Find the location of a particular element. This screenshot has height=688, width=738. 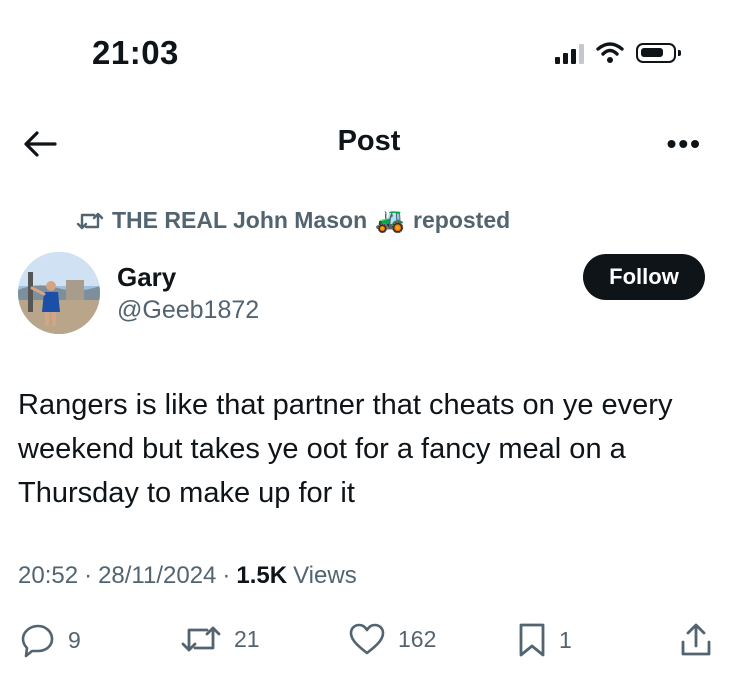

heart-icon is located at coordinates (367, 639).